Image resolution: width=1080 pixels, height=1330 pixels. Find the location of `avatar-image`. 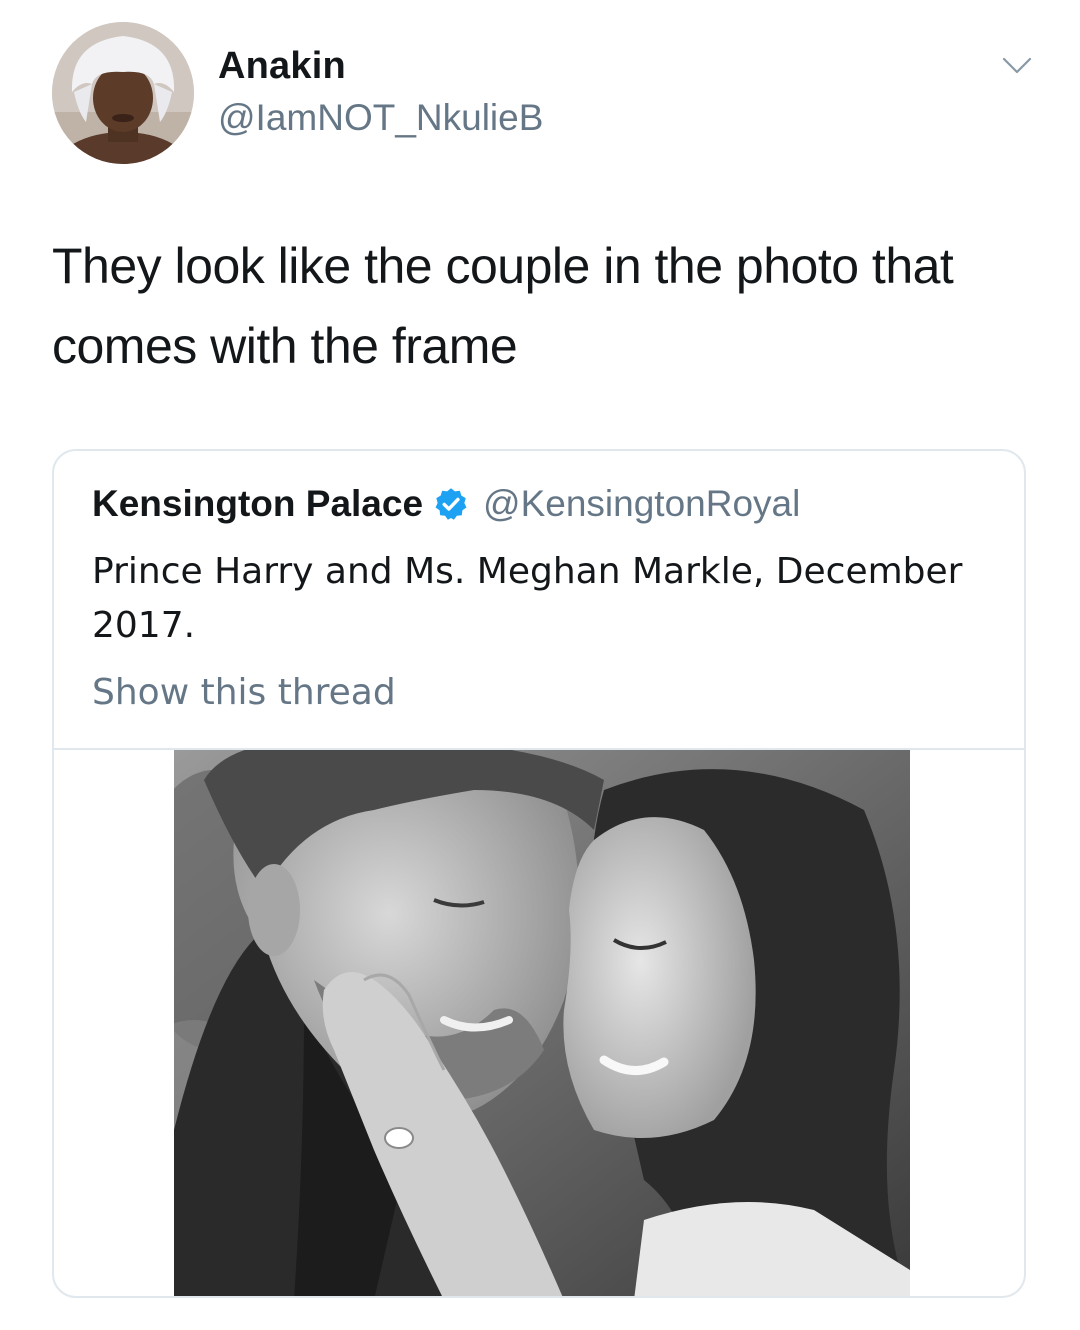

avatar-image is located at coordinates (123, 93).